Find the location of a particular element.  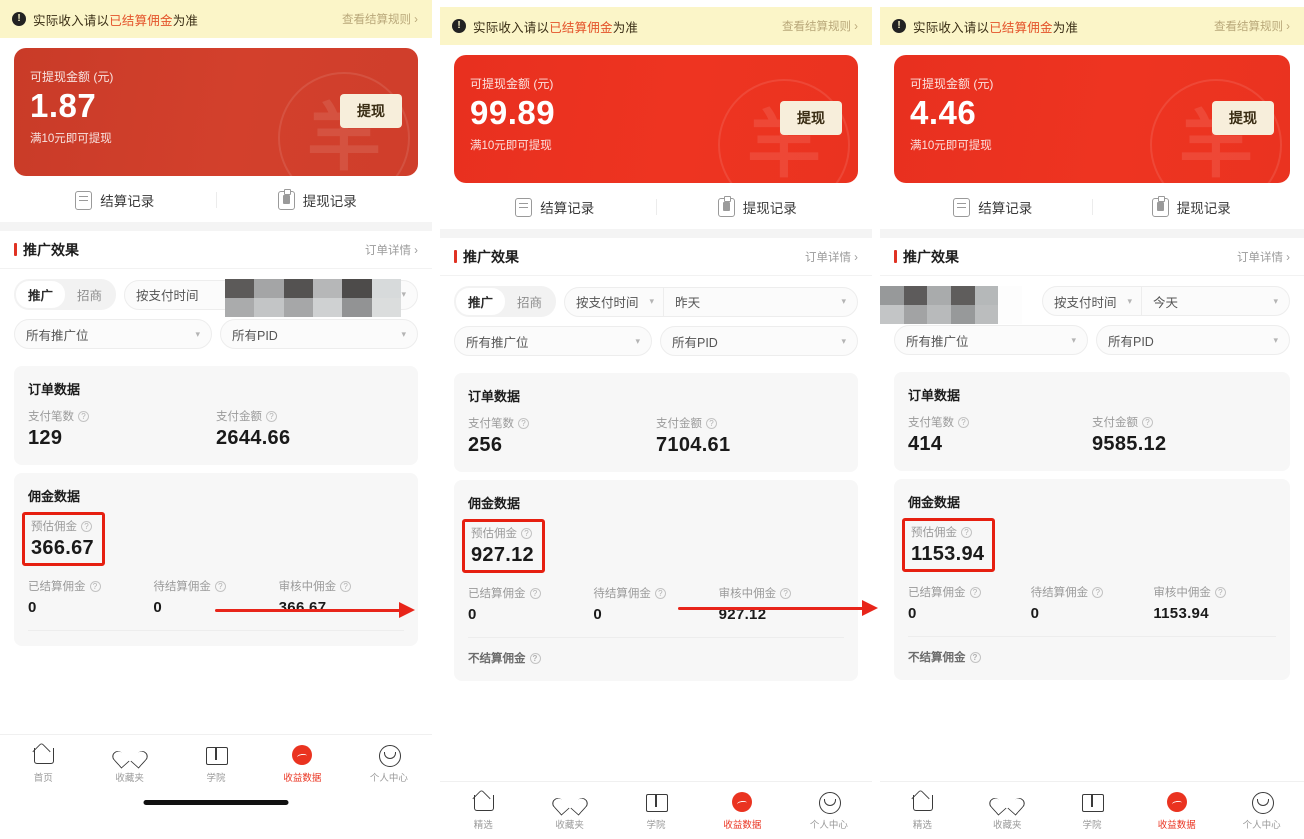

paid-count-stat-p1: 支付笔数? 129 is located at coordinates (122, 429).